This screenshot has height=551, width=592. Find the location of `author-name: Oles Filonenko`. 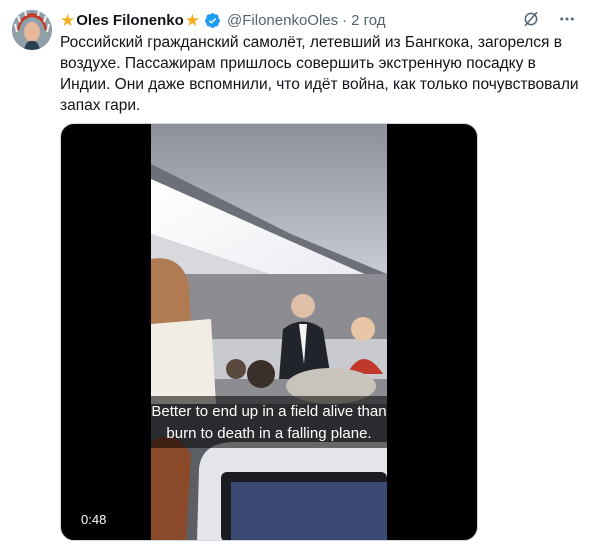

author-name: Oles Filonenko is located at coordinates (130, 20).